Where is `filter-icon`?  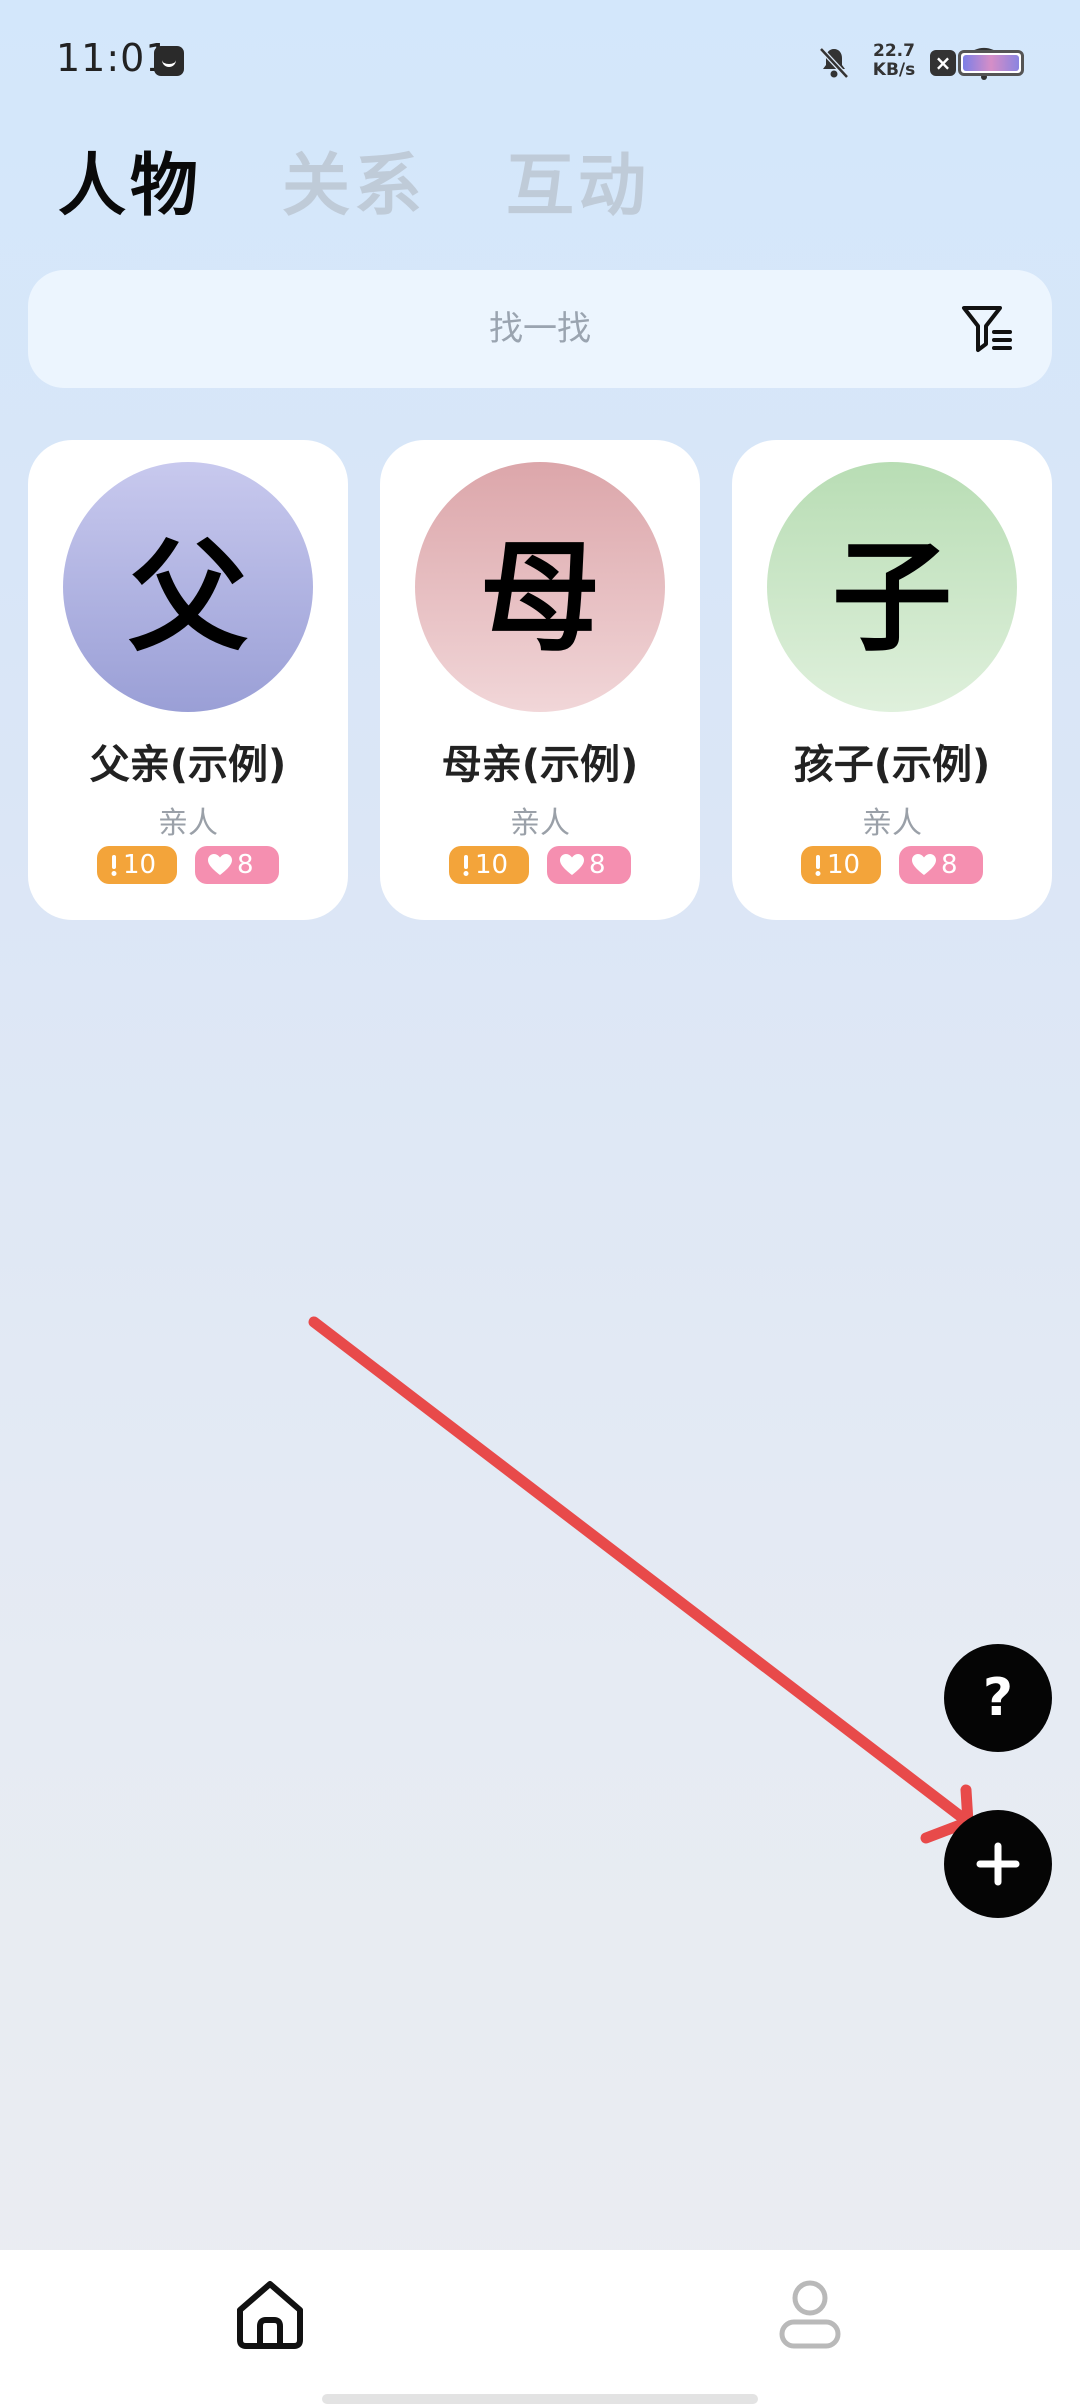 filter-icon is located at coordinates (987, 329).